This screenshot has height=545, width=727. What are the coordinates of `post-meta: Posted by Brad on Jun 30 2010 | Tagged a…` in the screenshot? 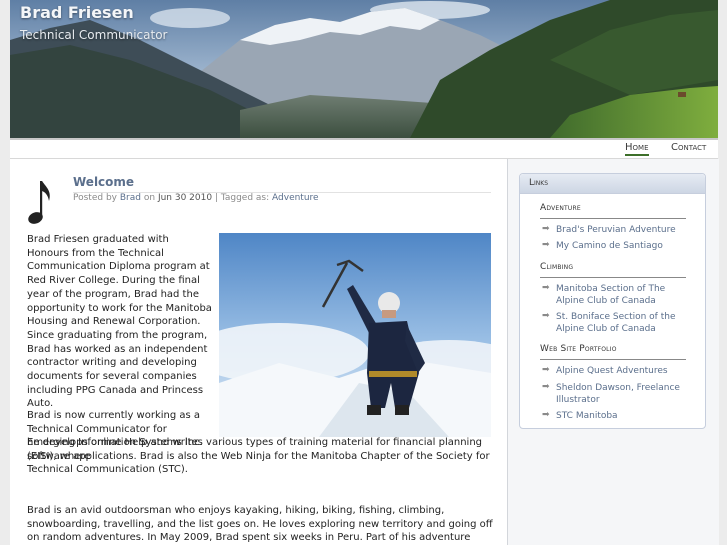 It's located at (196, 198).